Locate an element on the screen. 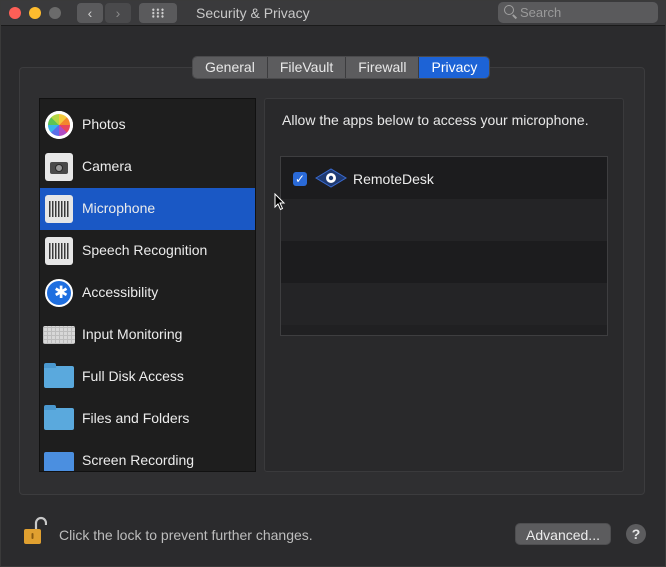 The height and width of the screenshot is (567, 666). search-field is located at coordinates (578, 12).